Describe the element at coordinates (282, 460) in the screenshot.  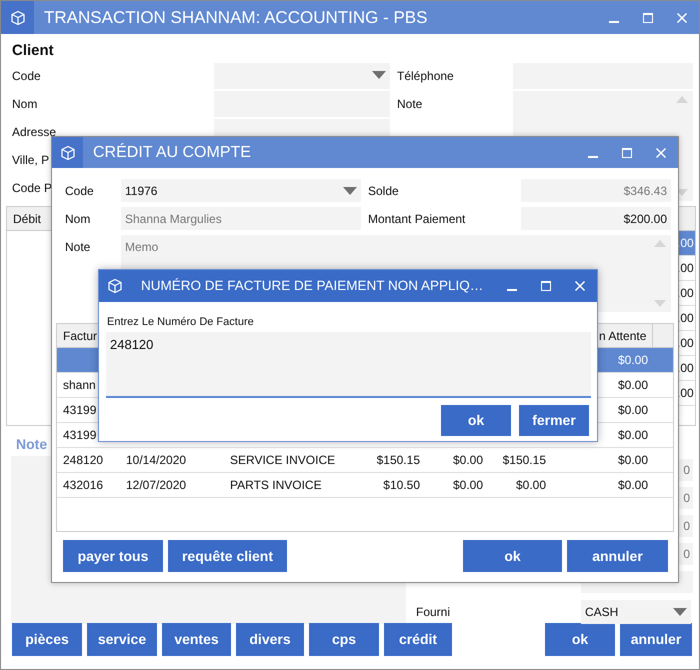
I see `table-cell-text: SERVICE INVOICE` at that location.